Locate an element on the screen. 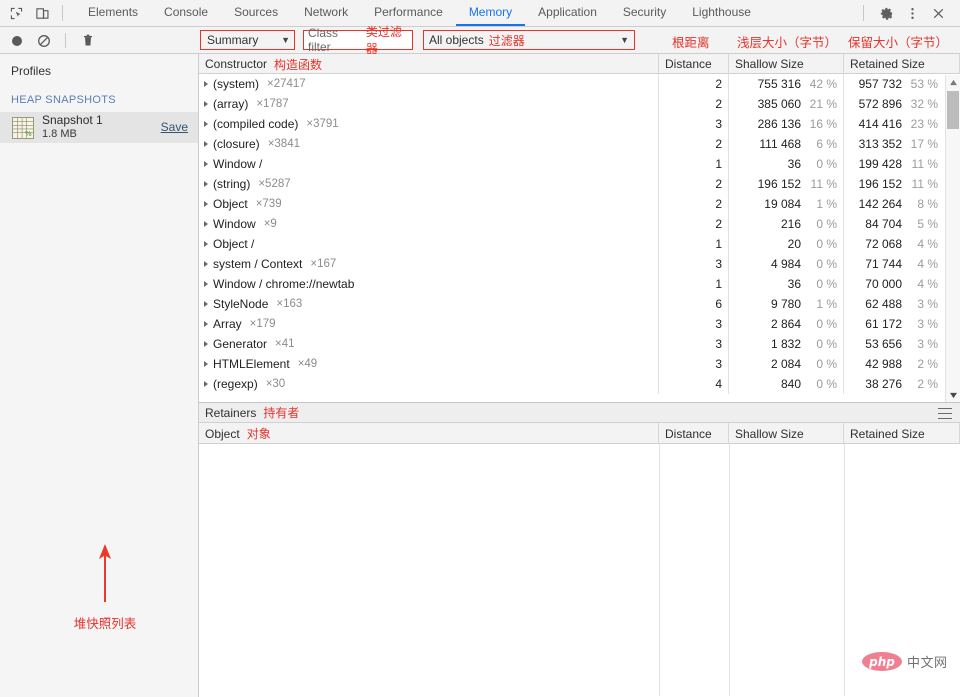  constructor-table-scrollbar is located at coordinates (952, 238).